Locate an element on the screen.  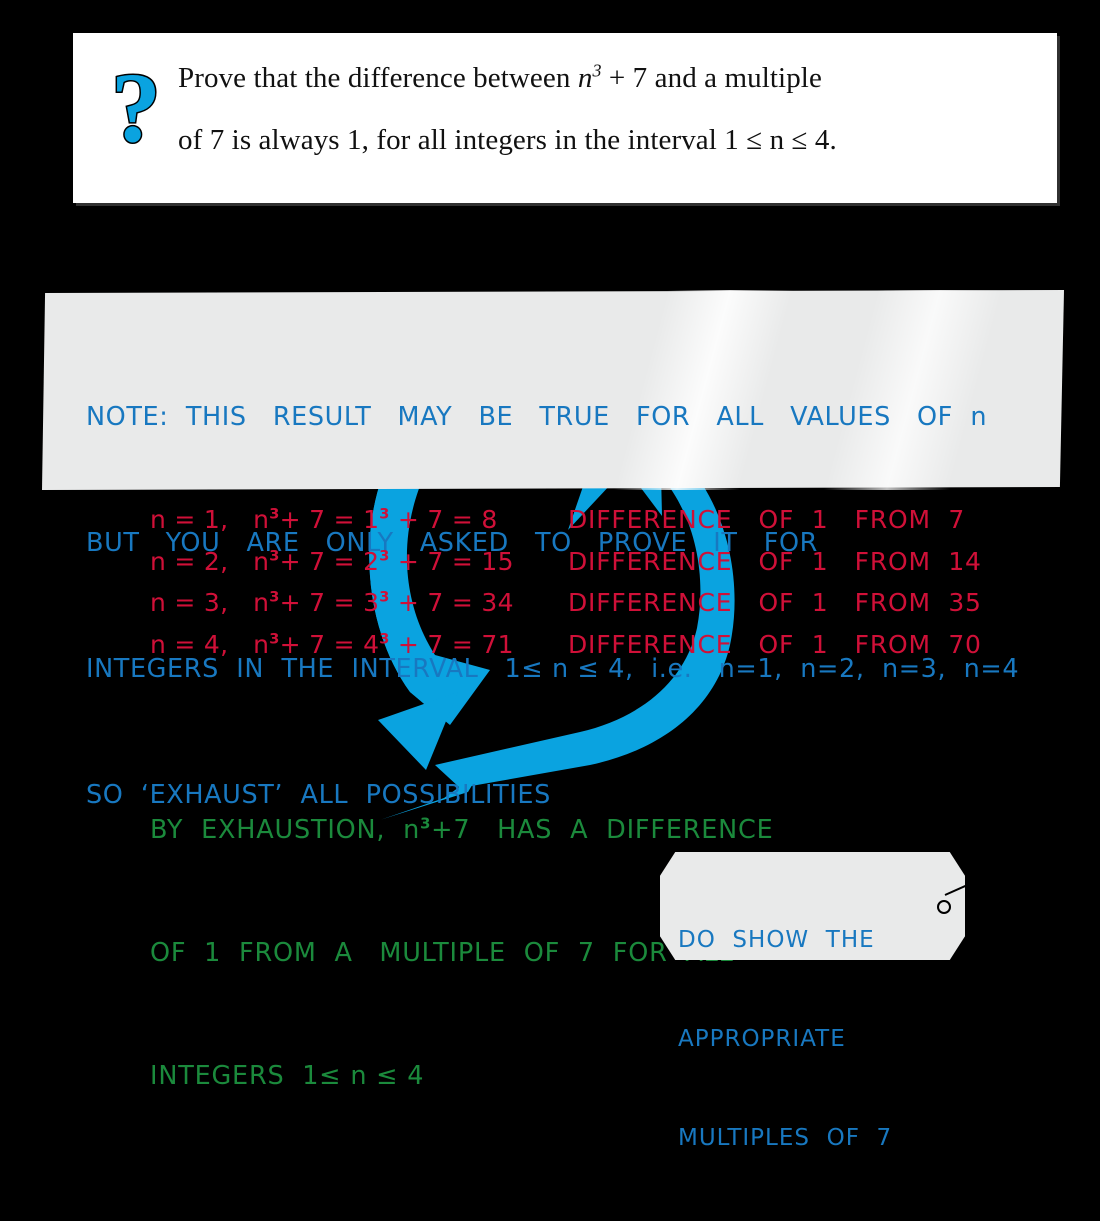
working-expression-b: + 7 = 2 is located at coordinates (329, 561).